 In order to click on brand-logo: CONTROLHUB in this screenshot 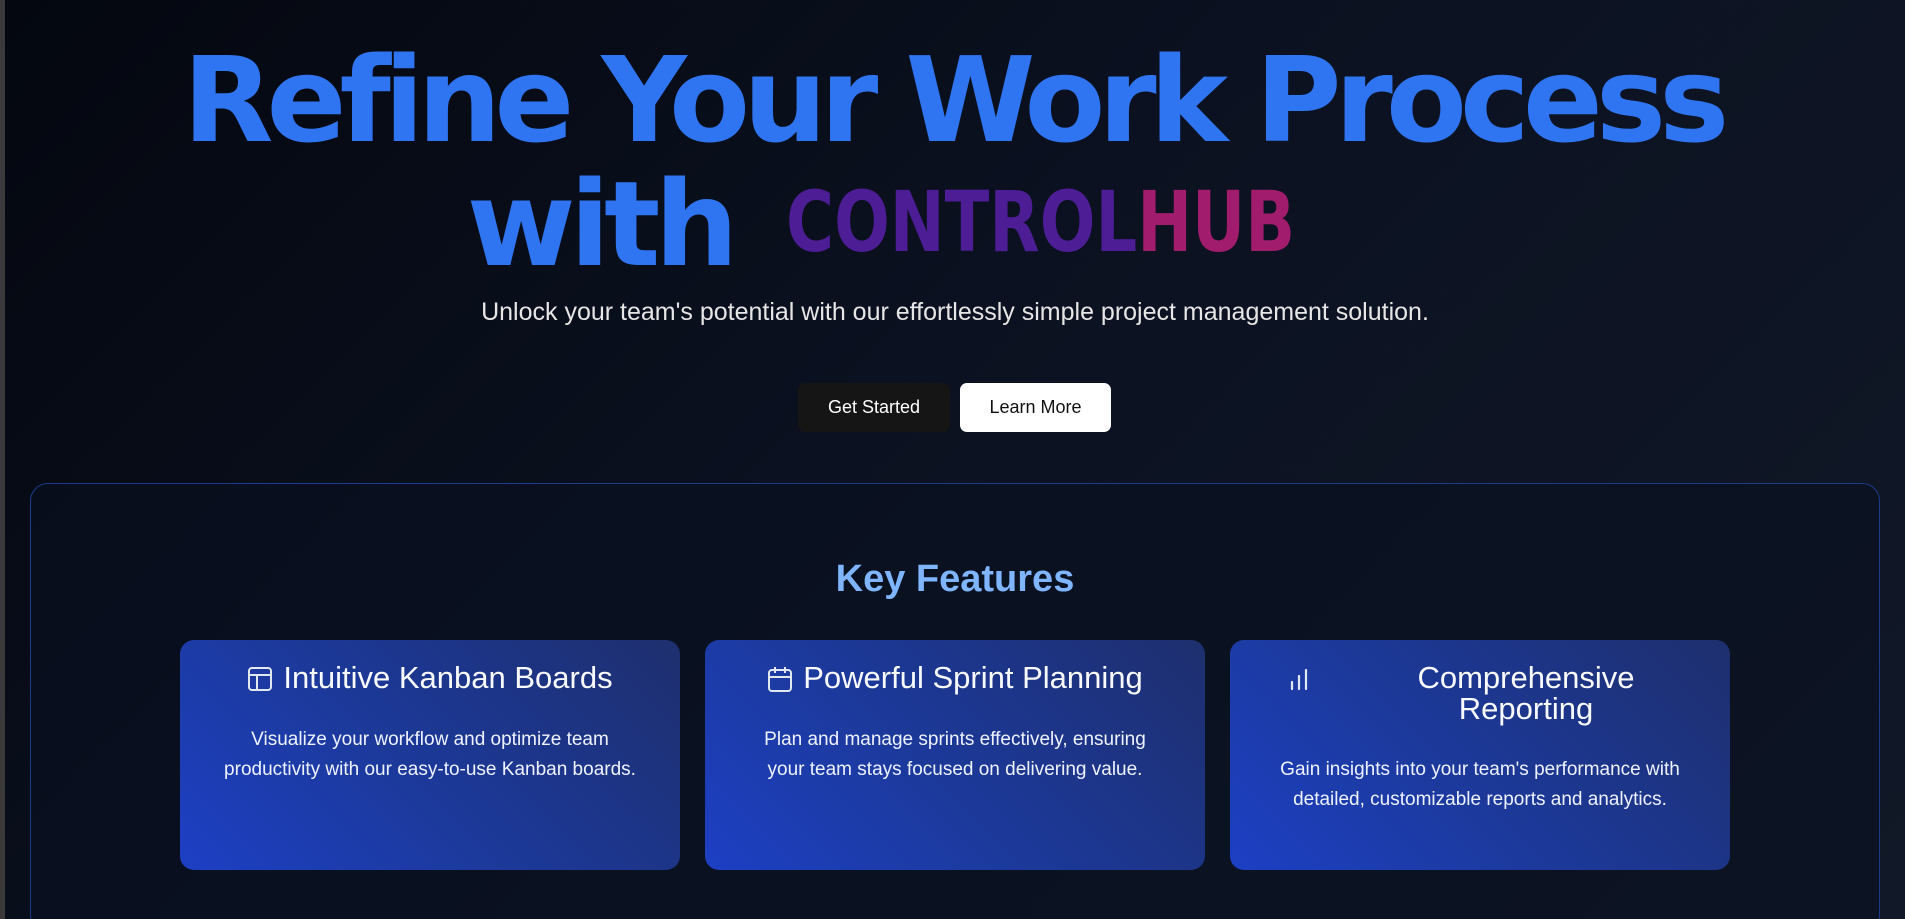, I will do `click(1040, 222)`.